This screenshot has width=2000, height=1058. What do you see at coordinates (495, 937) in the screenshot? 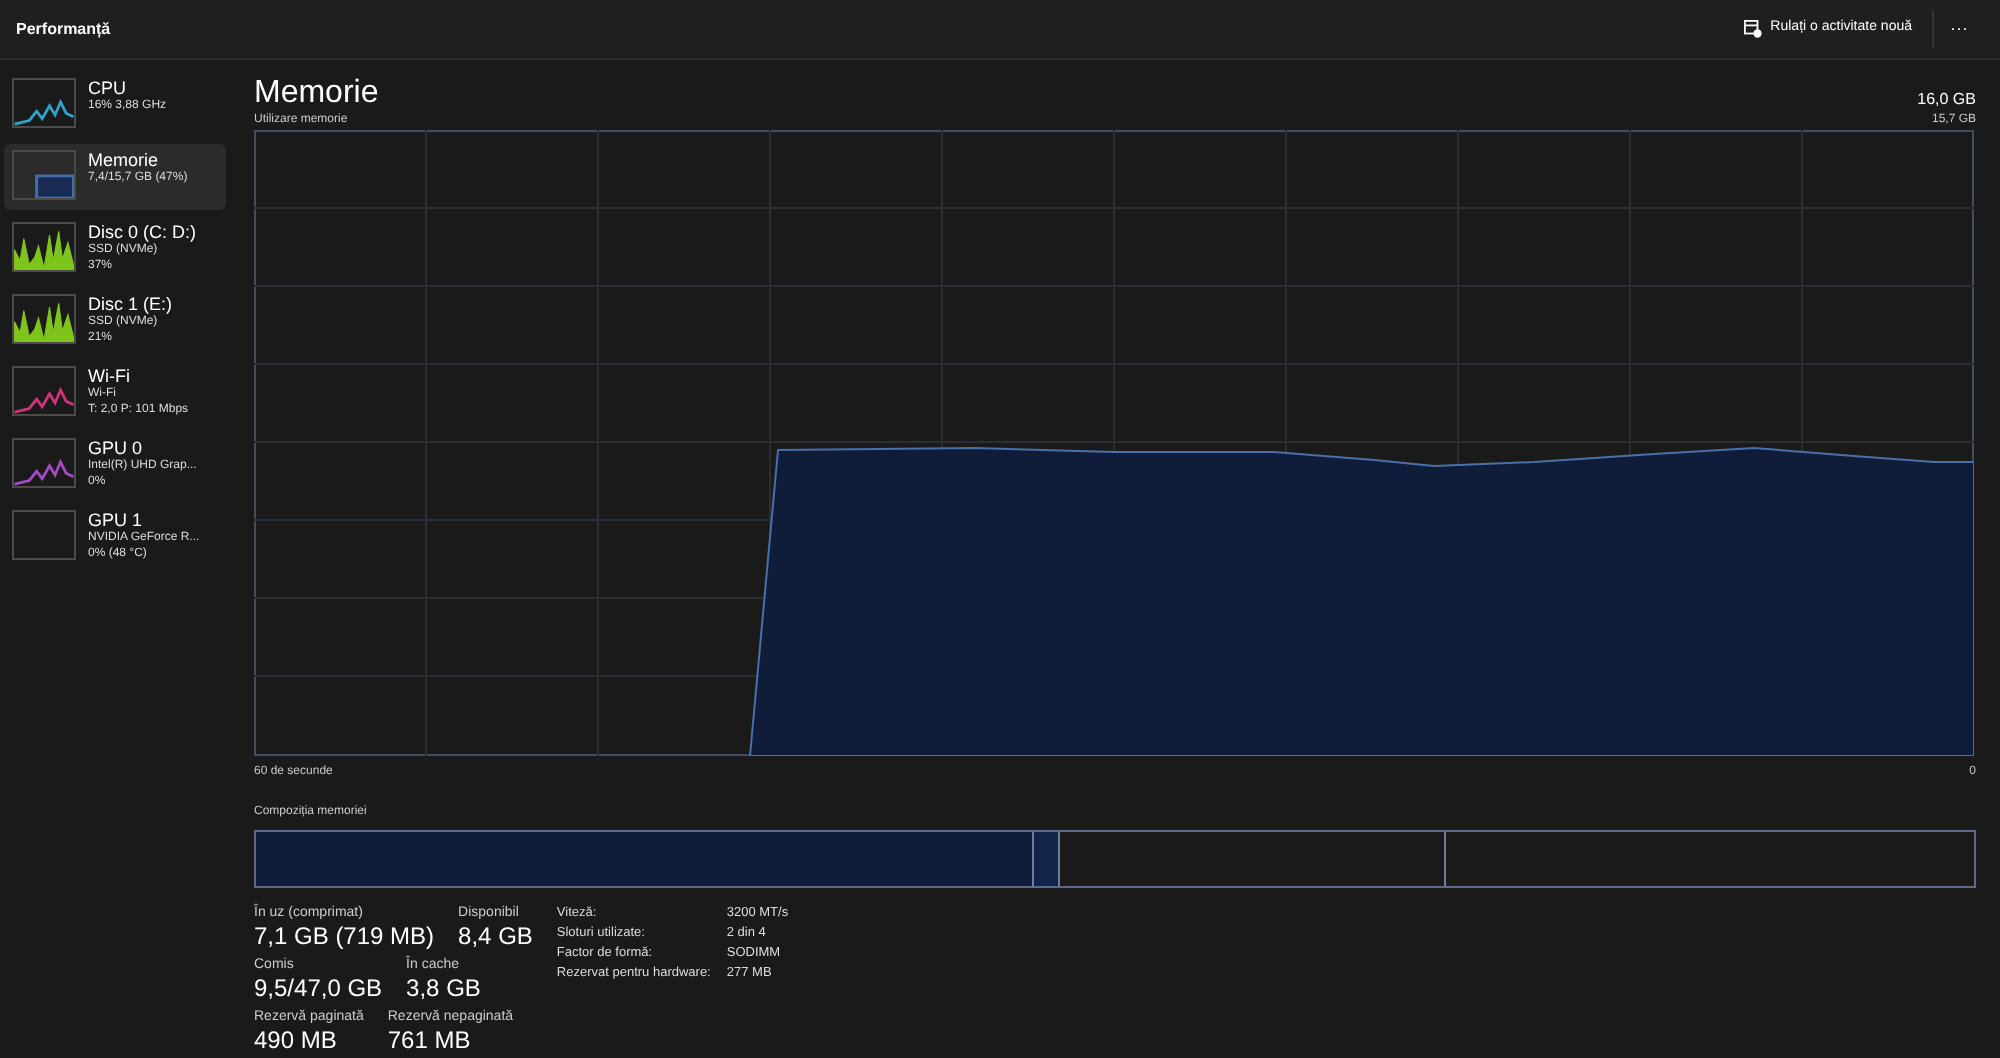
I see `stat-value: 8,4 GB` at bounding box center [495, 937].